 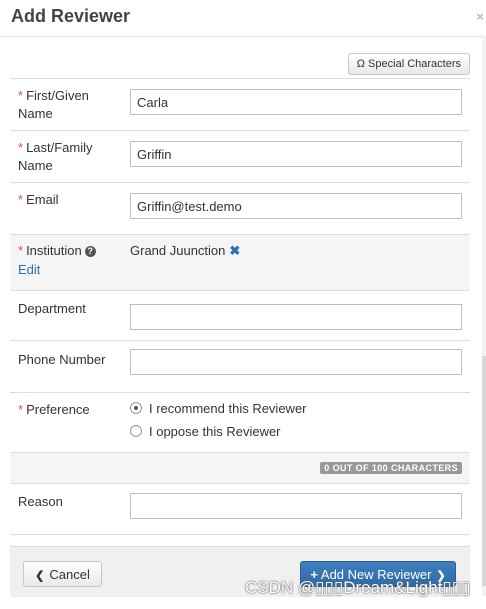 I want to click on phone-row: Phone Number, so click(x=240, y=367).